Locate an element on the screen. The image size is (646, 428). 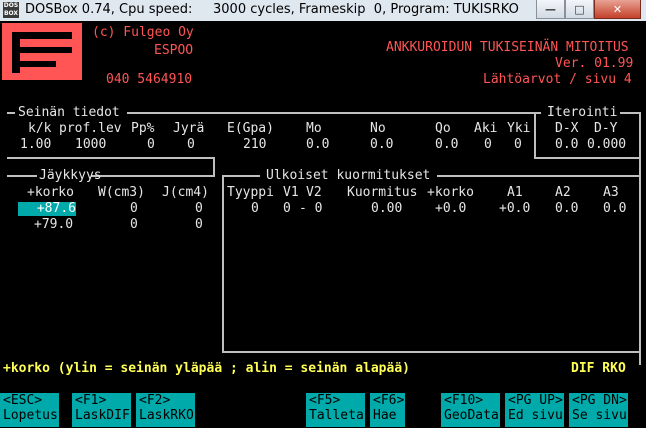
ulkoiset-header: A1 is located at coordinates (515, 192).